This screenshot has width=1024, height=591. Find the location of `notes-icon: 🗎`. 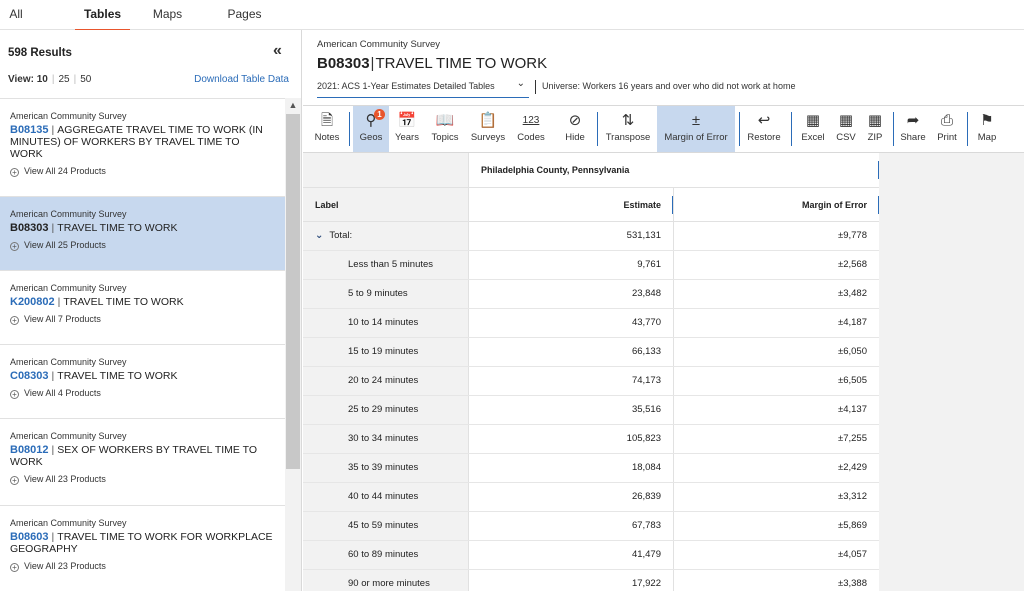

notes-icon: 🗎 is located at coordinates (327, 120).